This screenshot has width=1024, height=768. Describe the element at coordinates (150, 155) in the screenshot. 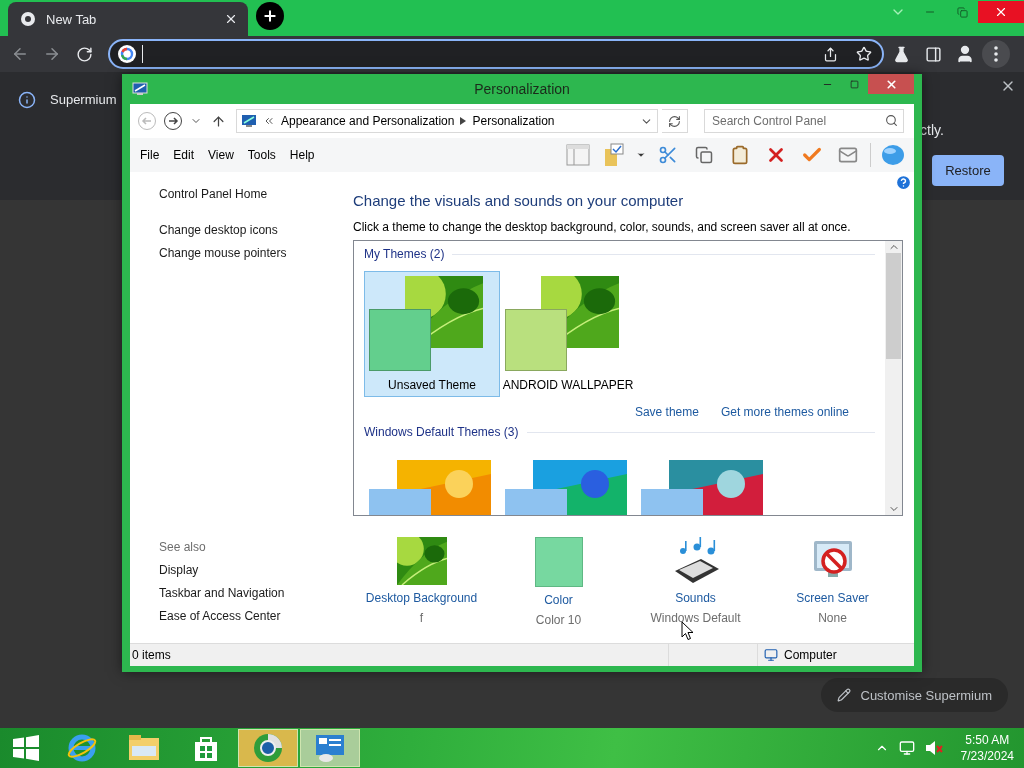

I see `menu-item: File` at that location.